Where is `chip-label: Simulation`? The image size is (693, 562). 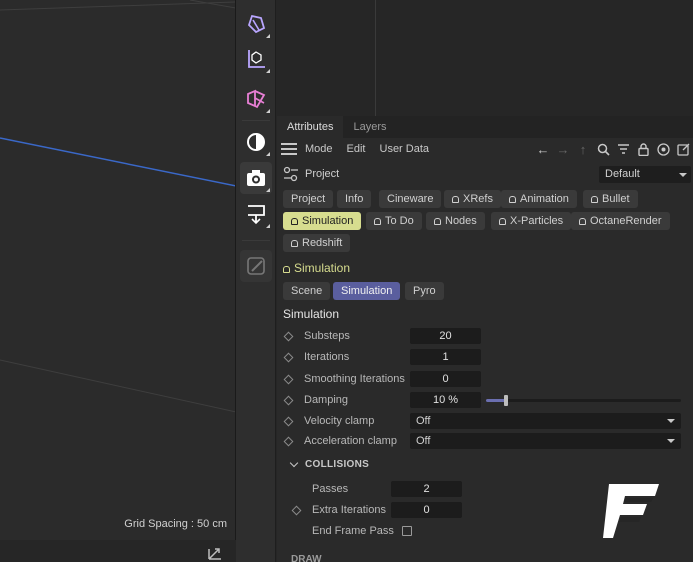 chip-label: Simulation is located at coordinates (328, 221).